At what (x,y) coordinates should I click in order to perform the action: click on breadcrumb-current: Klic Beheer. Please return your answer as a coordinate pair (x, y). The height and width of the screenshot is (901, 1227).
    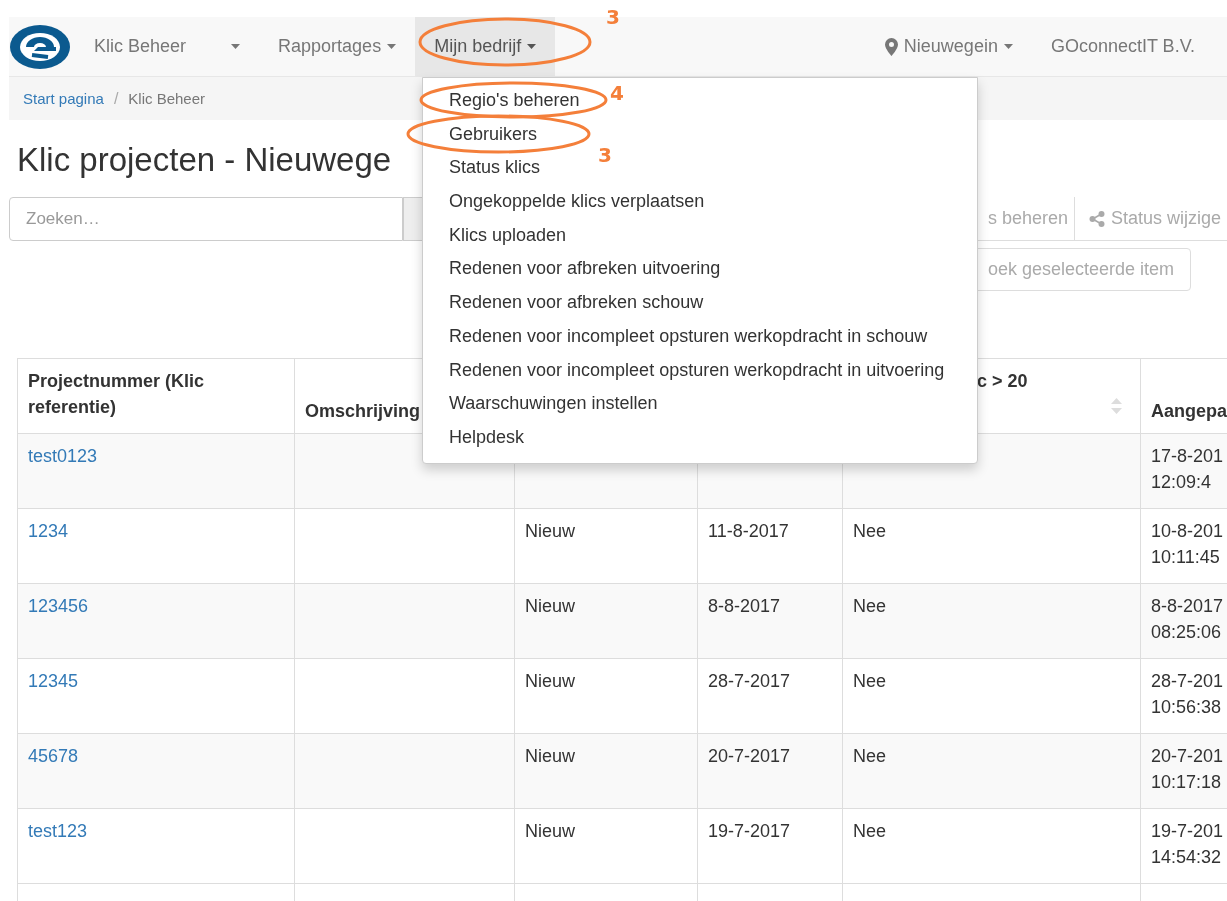
    Looking at the image, I should click on (167, 98).